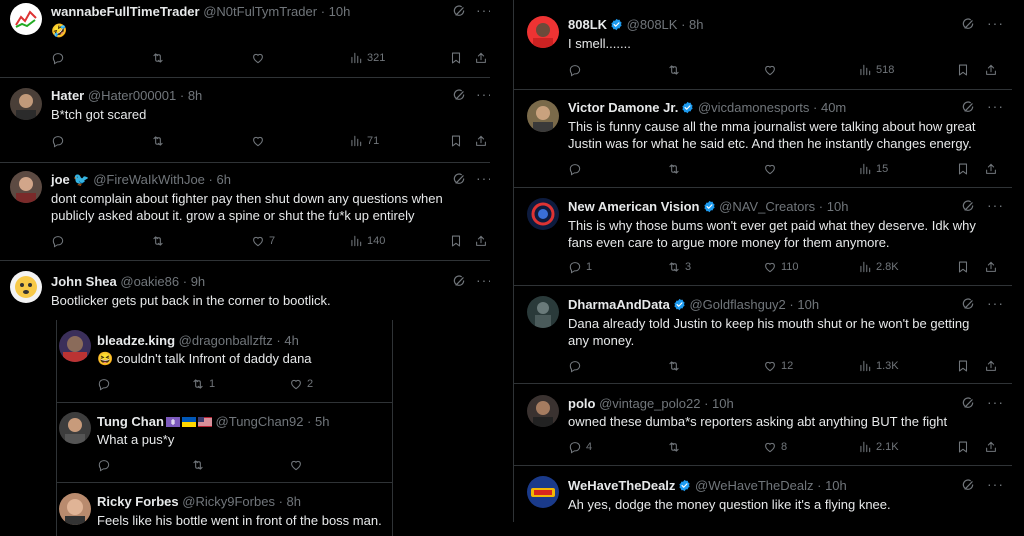 Image resolution: width=1024 pixels, height=536 pixels. Describe the element at coordinates (649, 403) in the screenshot. I see `author-handle: @vintage_polo22` at that location.